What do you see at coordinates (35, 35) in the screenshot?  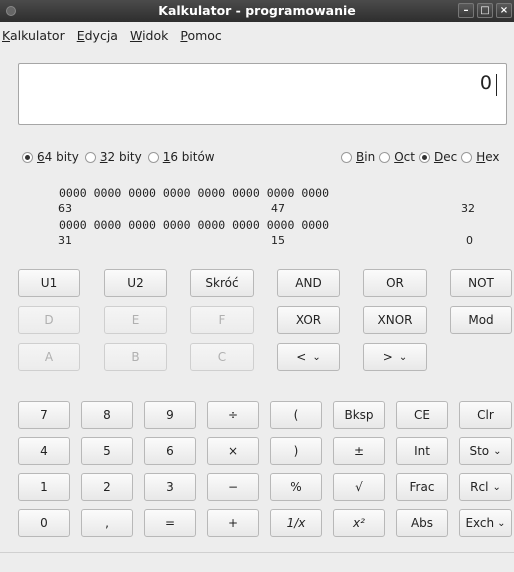 I see `menu-kalkulator: Kalkulator` at bounding box center [35, 35].